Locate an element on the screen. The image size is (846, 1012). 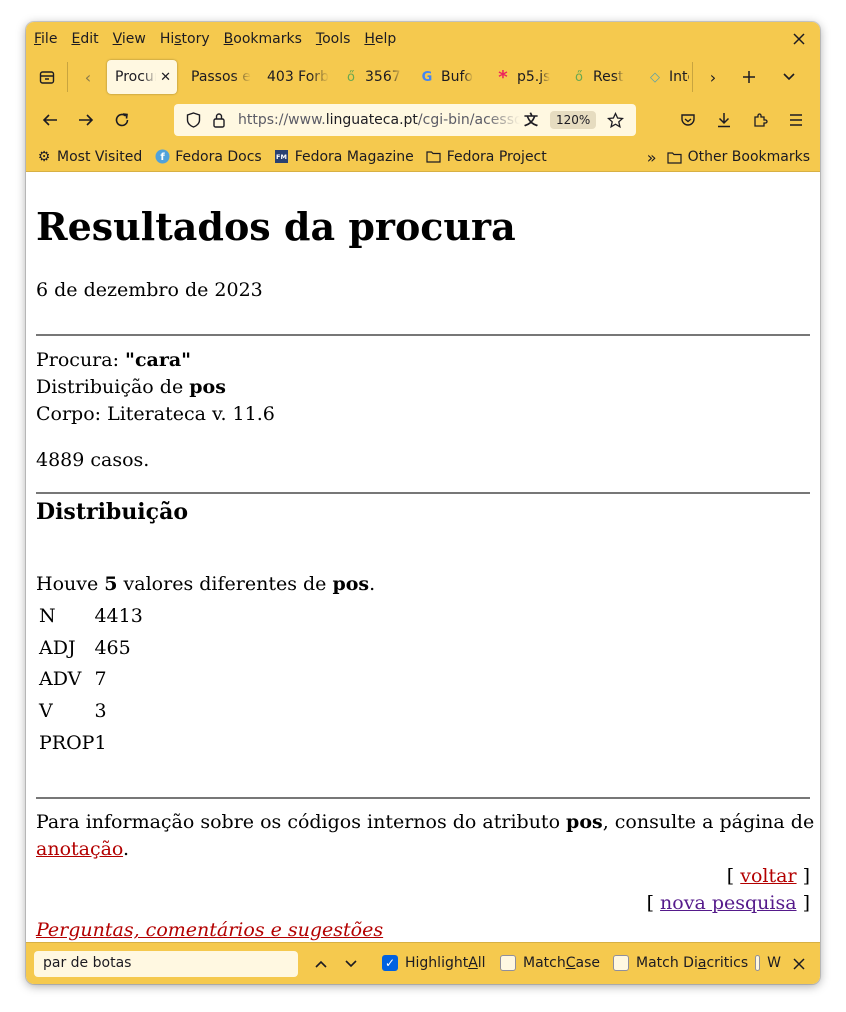
tab-title: Rest is located at coordinates (608, 77).